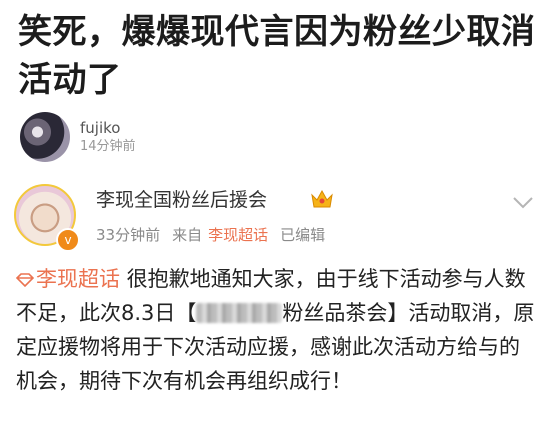 The image size is (550, 440). I want to click on source-link: 李现超话, so click(238, 235).